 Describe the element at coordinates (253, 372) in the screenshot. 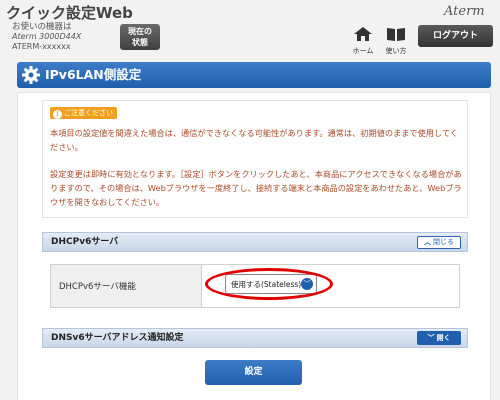

I see `submit-button: 設定` at that location.